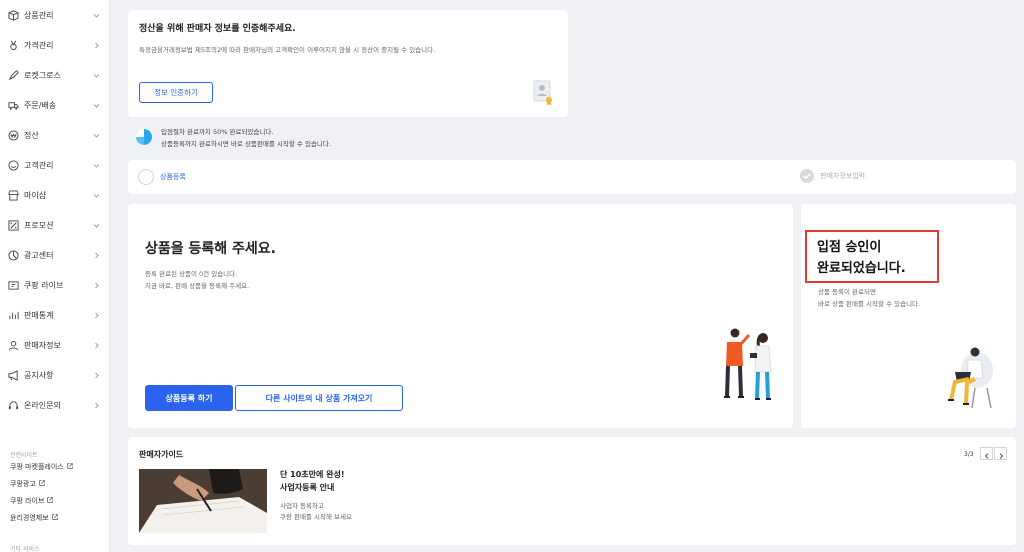 This screenshot has width=1024, height=552. Describe the element at coordinates (55, 75) in the screenshot. I see `sidebar-item-3: 로켓그로스` at that location.